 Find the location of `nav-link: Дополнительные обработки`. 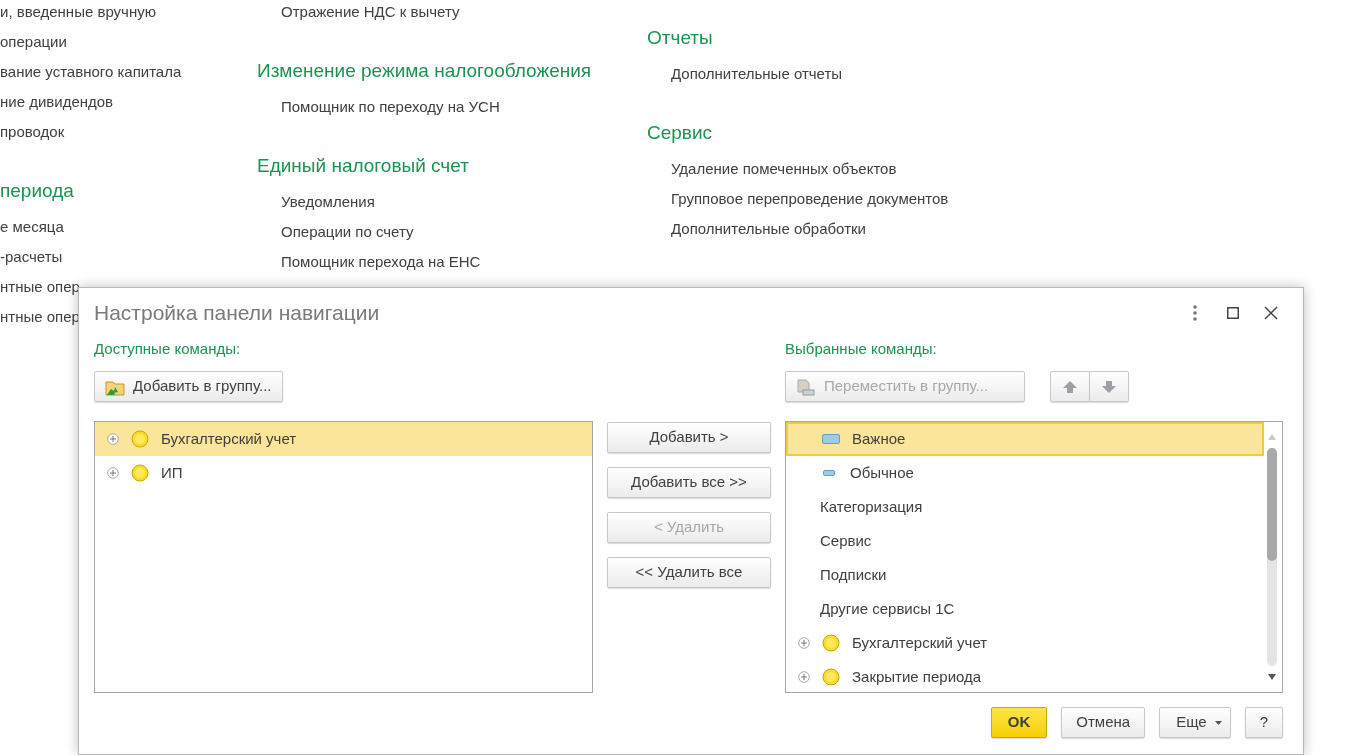

nav-link: Дополнительные обработки is located at coordinates (897, 229).